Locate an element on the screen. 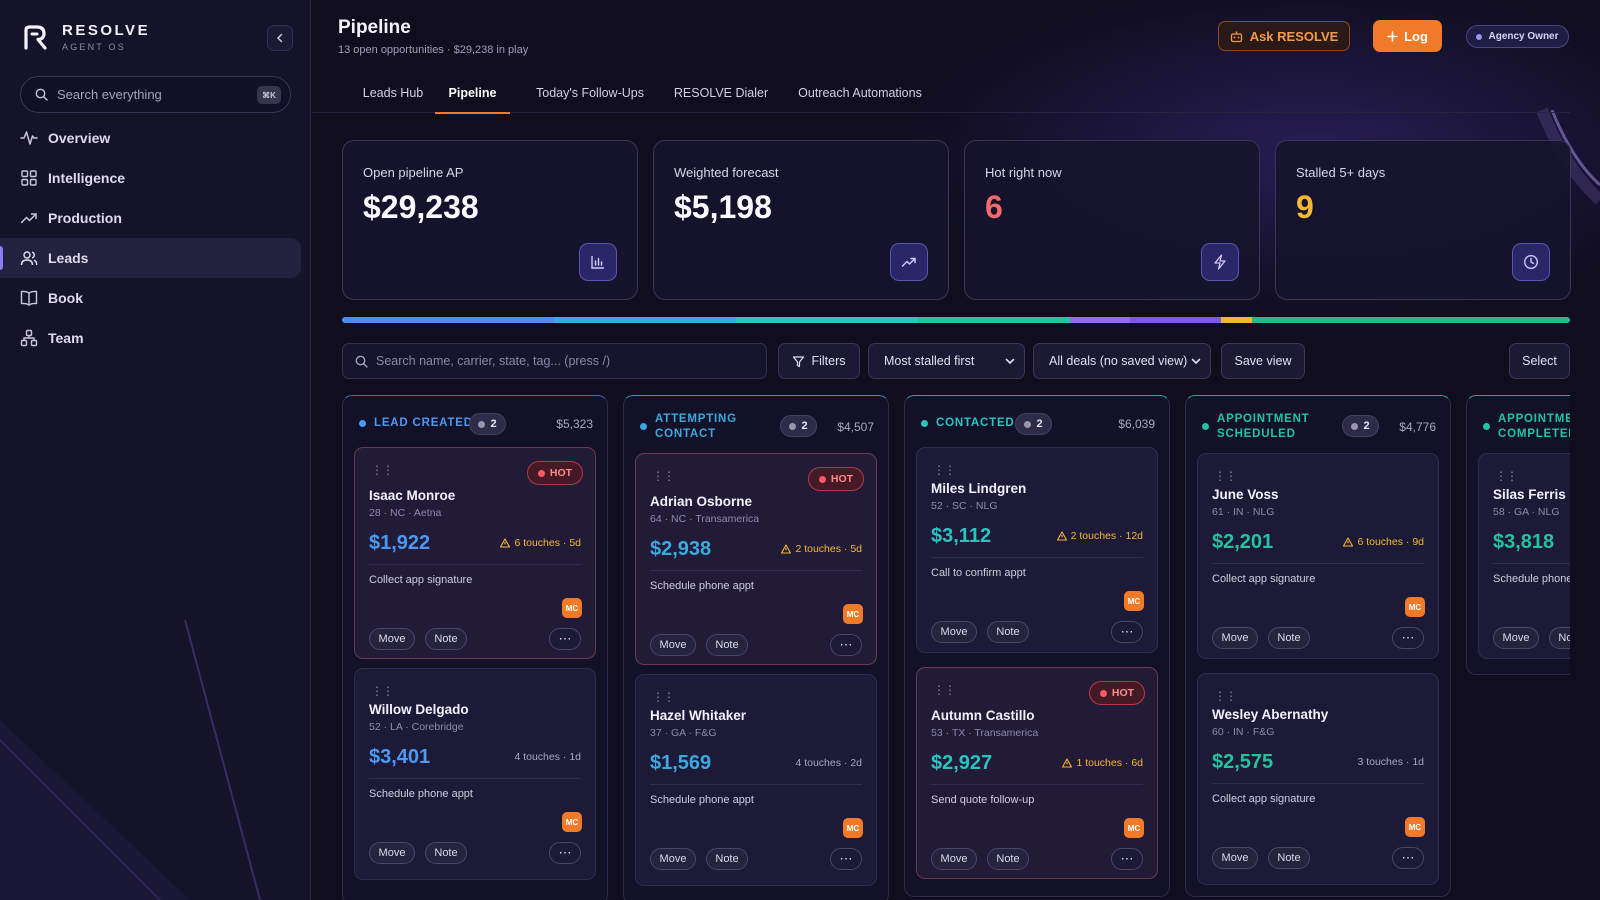 The image size is (1600, 900). tab-resolve-dialer: RESOLVE Dialer is located at coordinates (721, 92).